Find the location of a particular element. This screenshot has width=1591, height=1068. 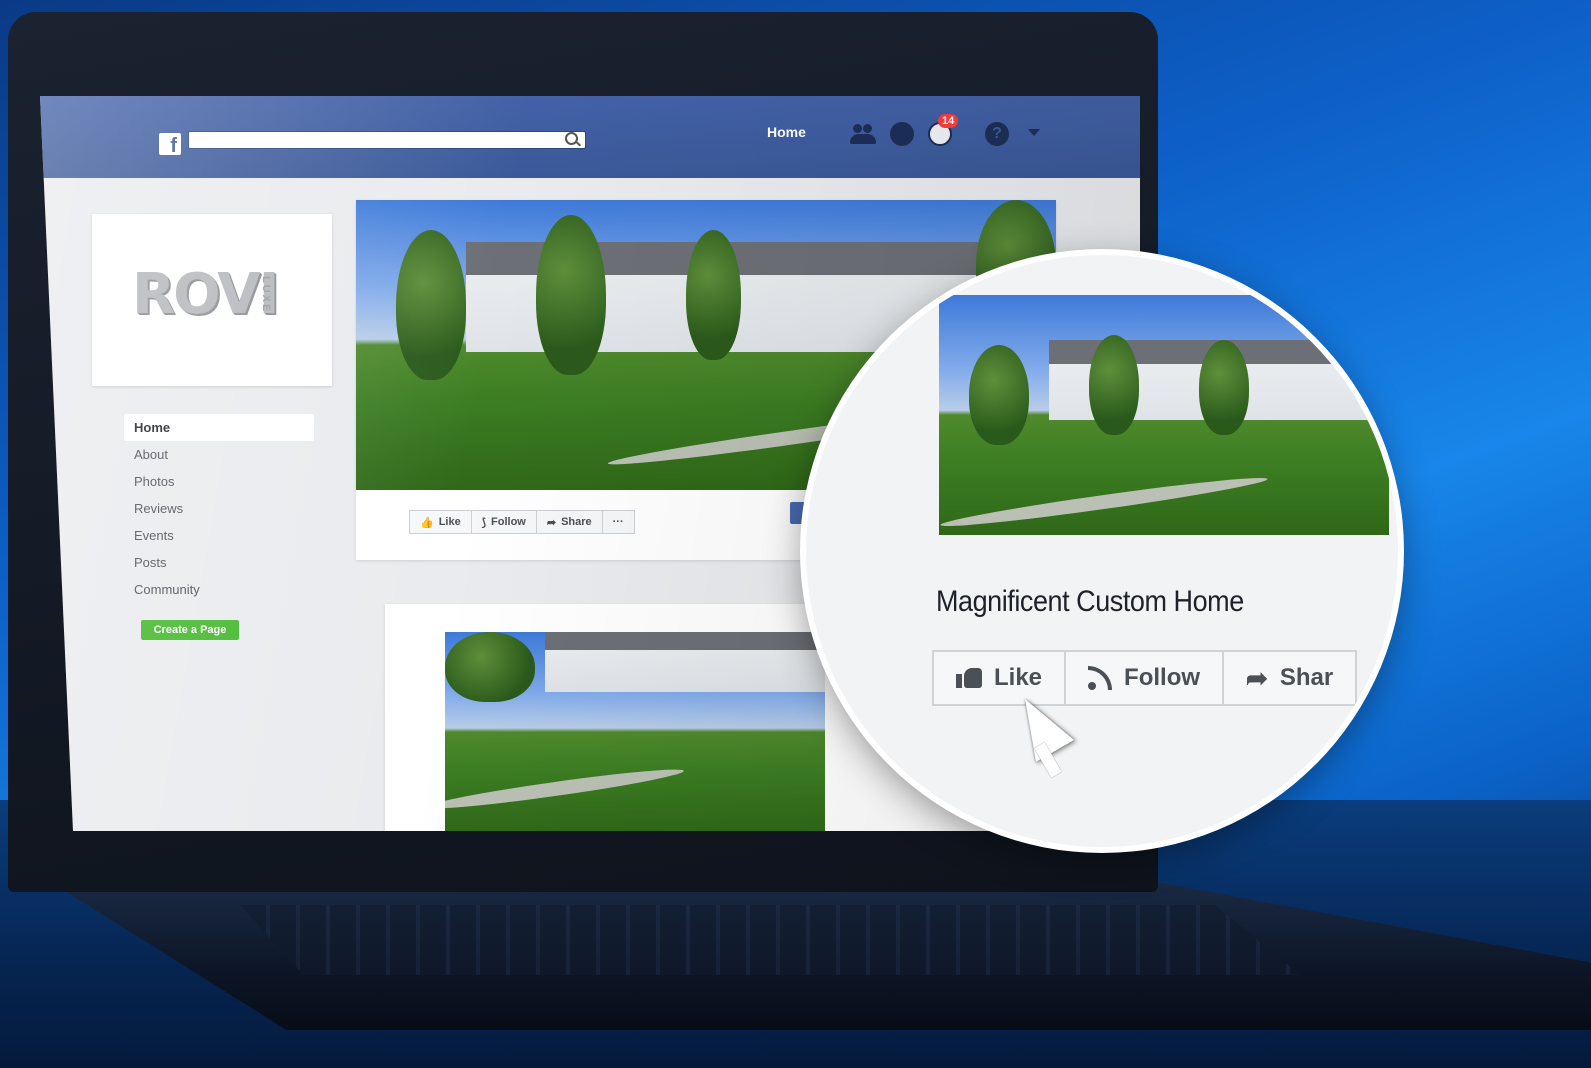

friends-icon is located at coordinates (863, 134).